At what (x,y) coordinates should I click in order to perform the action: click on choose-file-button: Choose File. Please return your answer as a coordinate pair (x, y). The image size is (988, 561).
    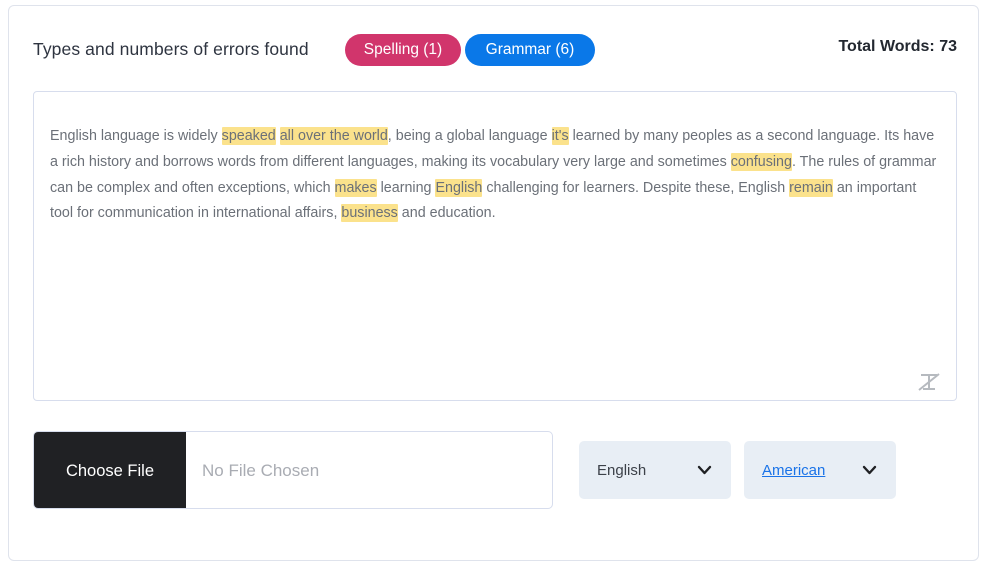
    Looking at the image, I should click on (110, 470).